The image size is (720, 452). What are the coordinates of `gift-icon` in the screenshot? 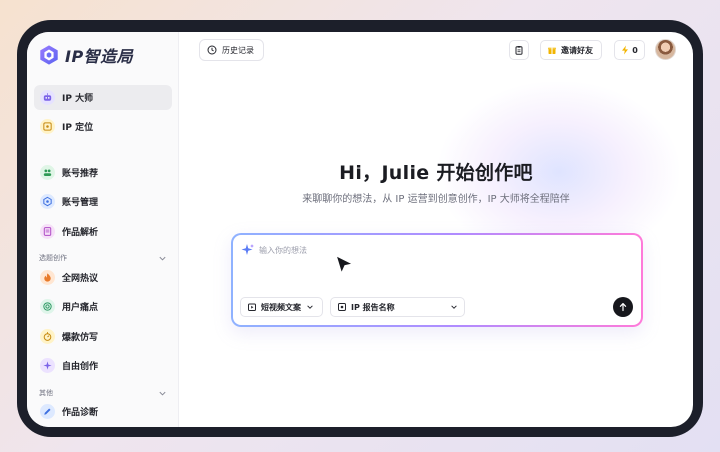 It's located at (552, 50).